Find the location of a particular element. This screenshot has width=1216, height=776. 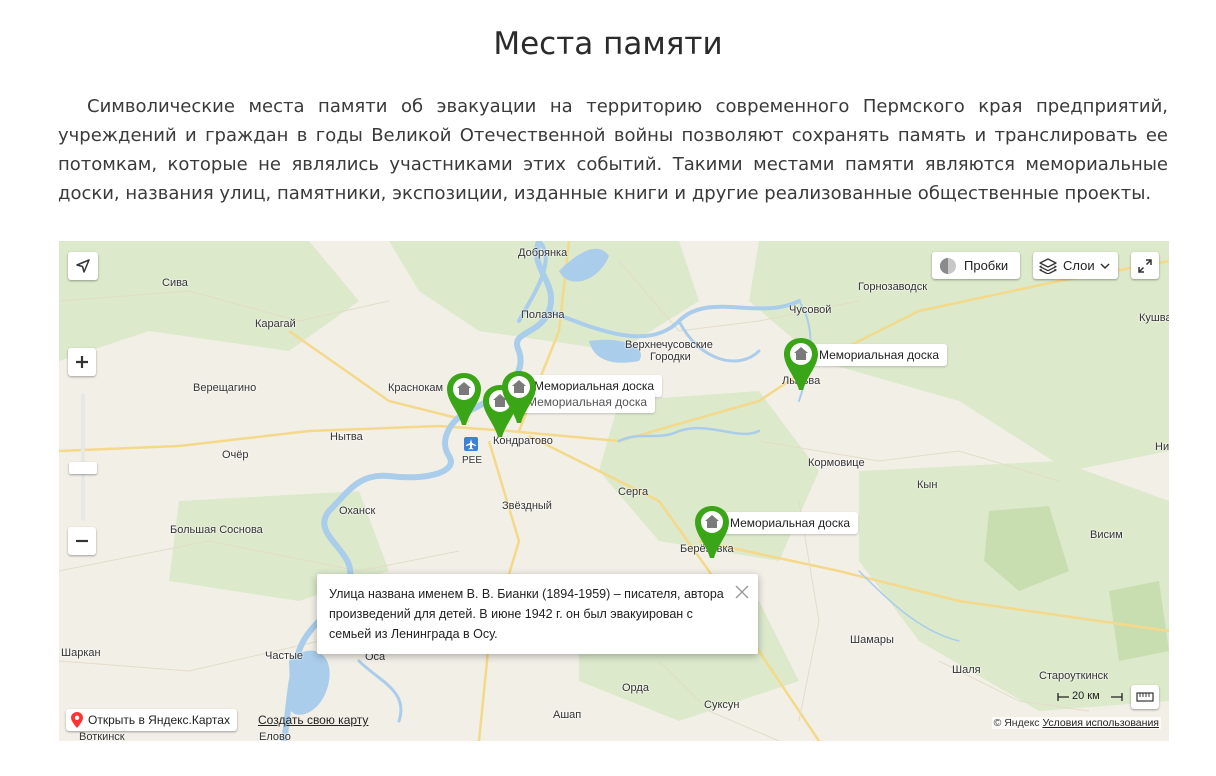

place-label: Оханск is located at coordinates (357, 511).